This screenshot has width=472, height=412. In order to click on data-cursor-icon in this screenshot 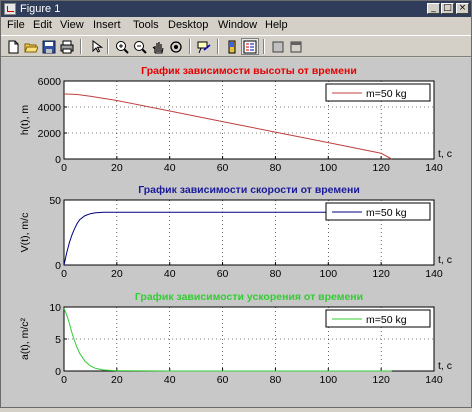, I will do `click(204, 46)`.